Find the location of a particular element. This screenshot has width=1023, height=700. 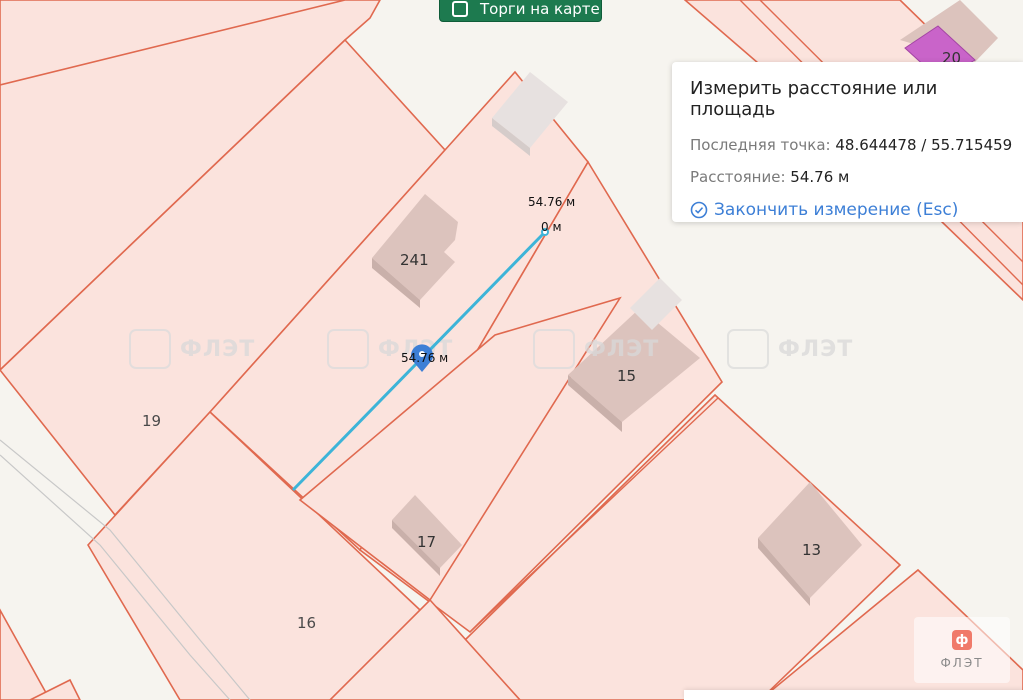

building-label-13: 13 is located at coordinates (811, 550).